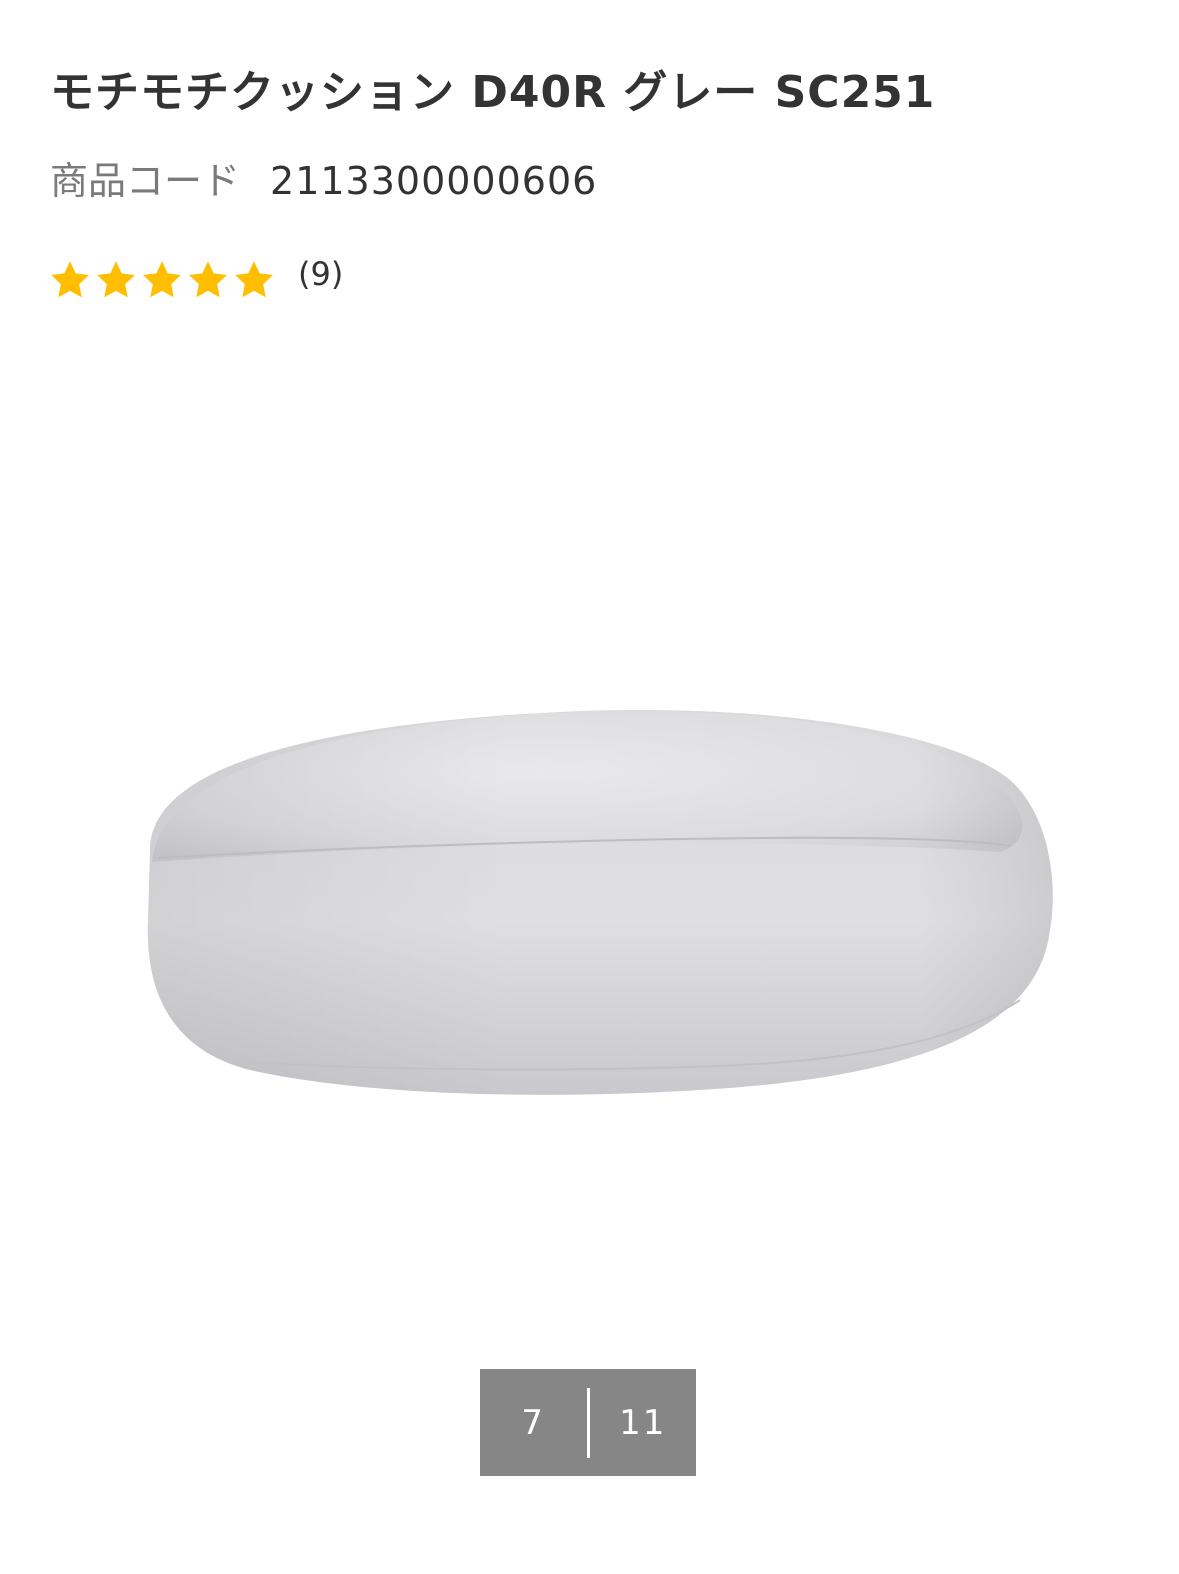 The height and width of the screenshot is (1574, 1179). What do you see at coordinates (533, 1422) in the screenshot?
I see `pager-current-index: 7` at bounding box center [533, 1422].